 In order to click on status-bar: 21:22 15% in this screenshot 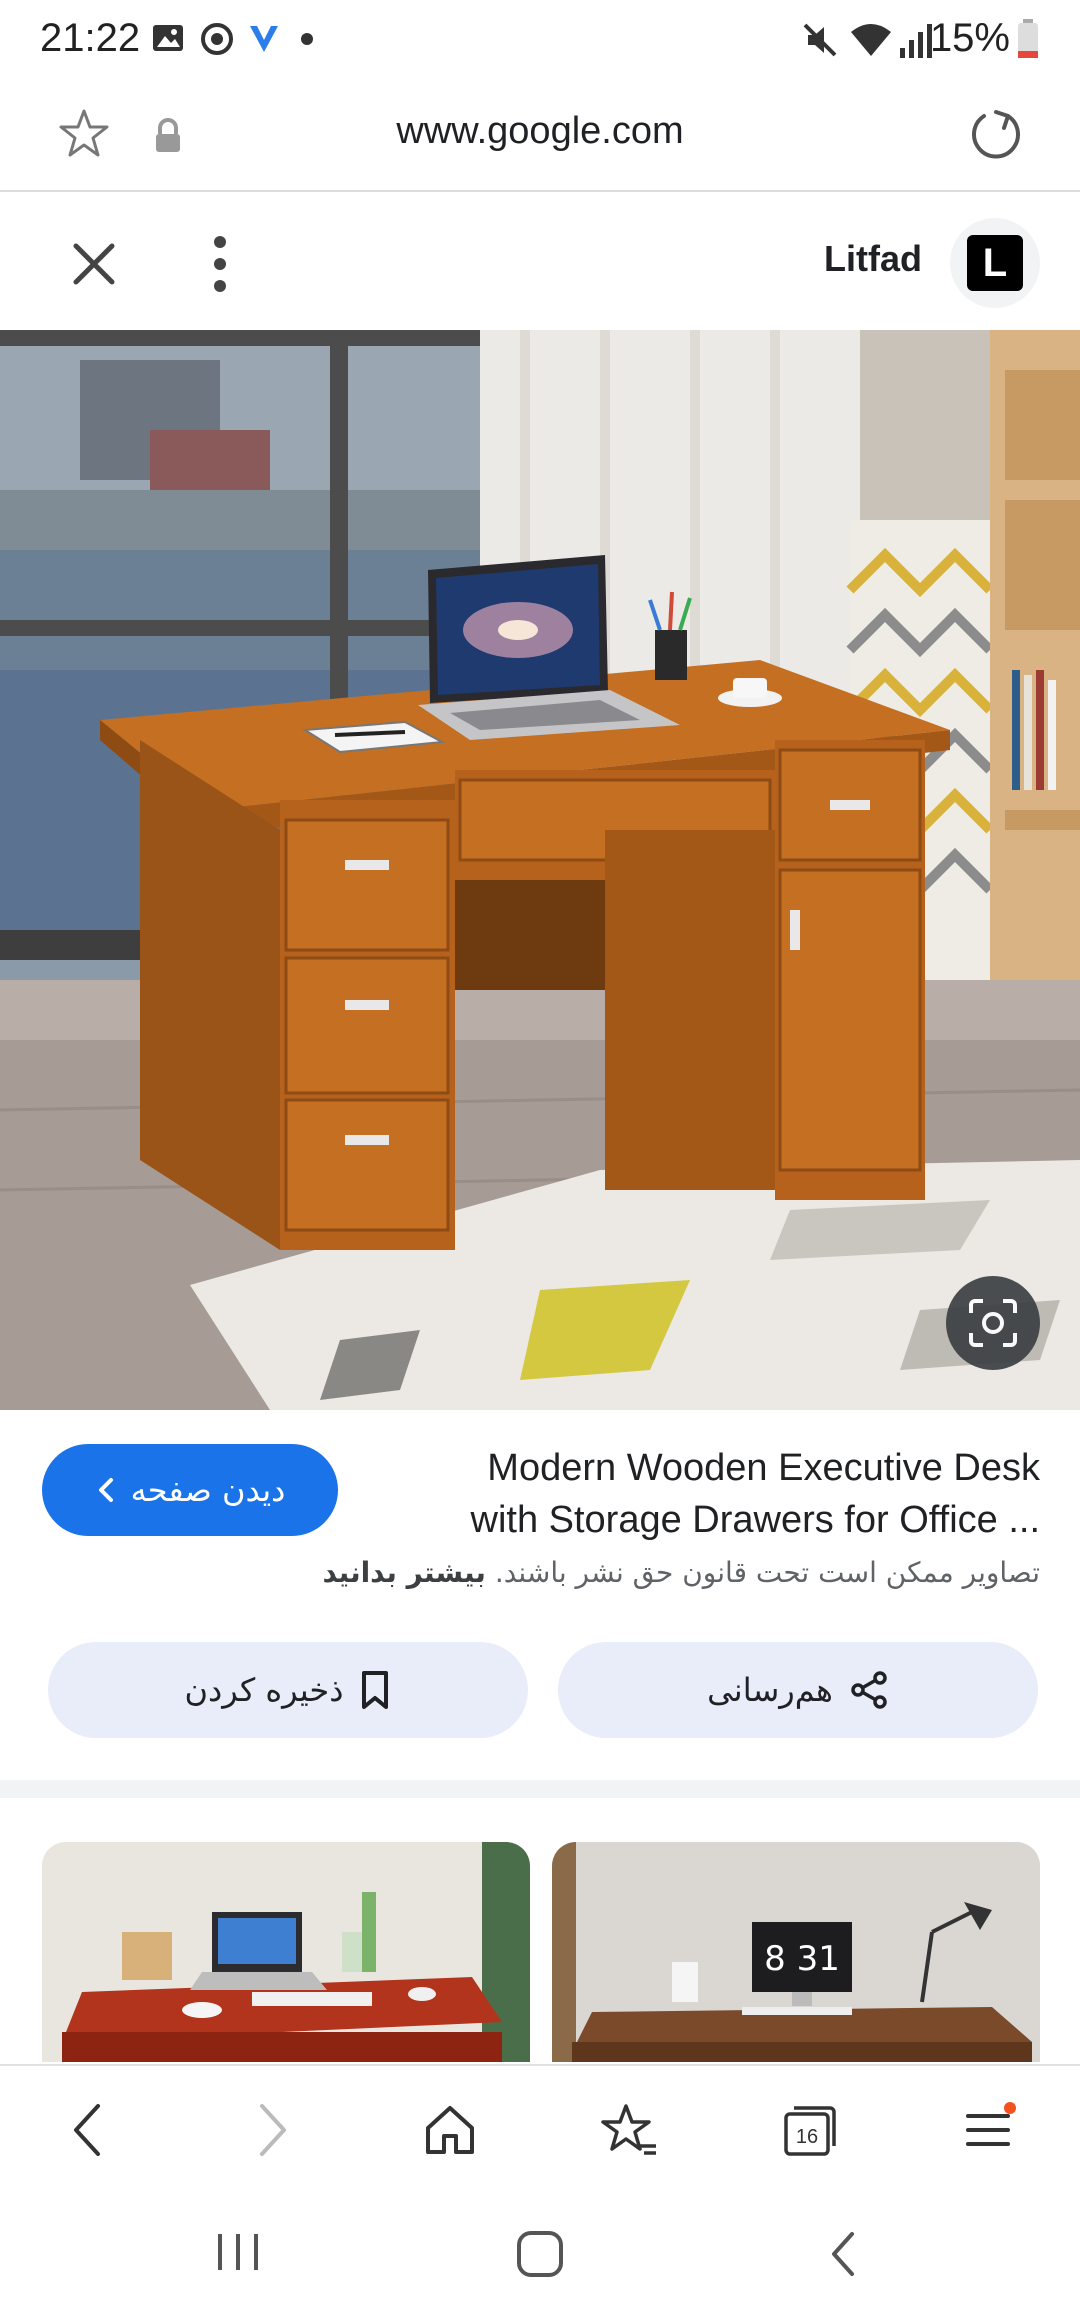, I will do `click(540, 40)`.